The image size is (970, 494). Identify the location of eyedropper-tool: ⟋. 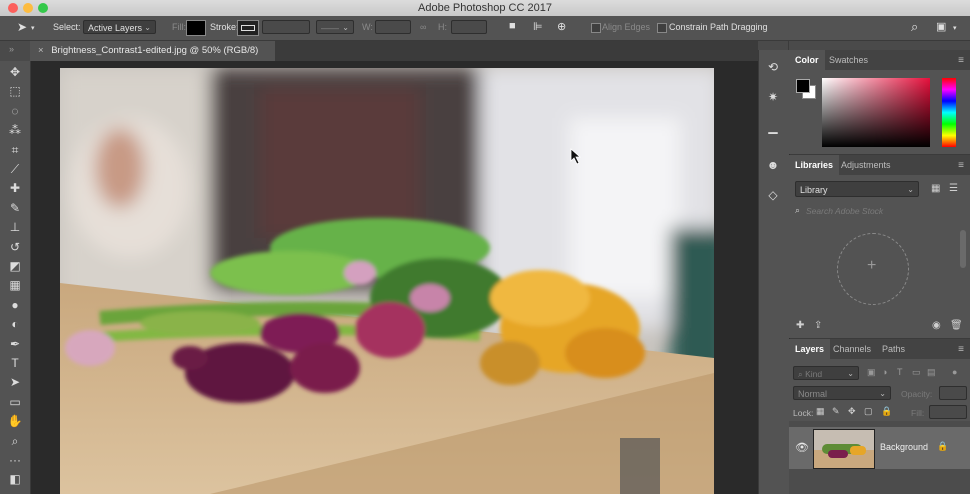
(15, 169).